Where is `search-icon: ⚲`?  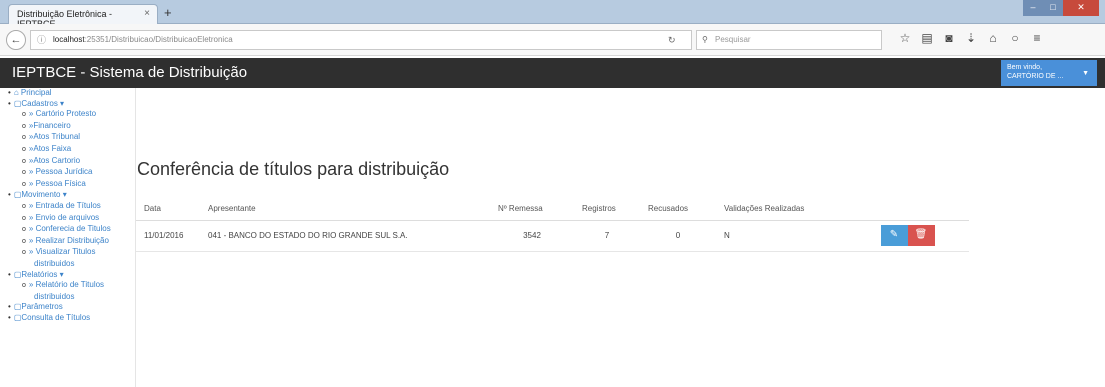 search-icon: ⚲ is located at coordinates (705, 39).